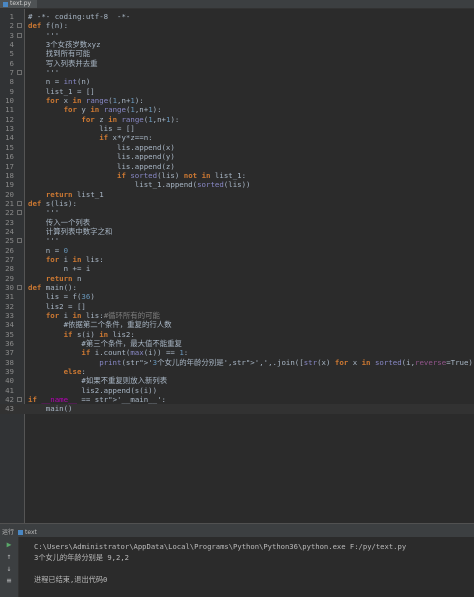 The image size is (474, 597). What do you see at coordinates (237, 240) in the screenshot?
I see `code-line: 25 '''` at bounding box center [237, 240].